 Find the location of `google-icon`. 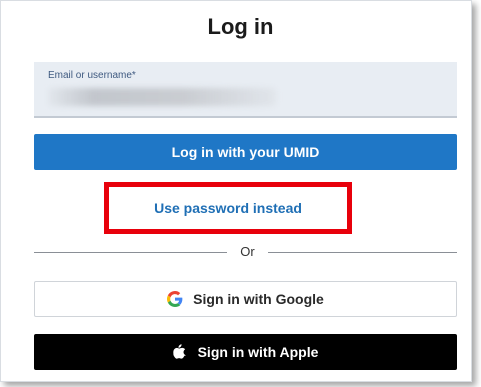

google-icon is located at coordinates (175, 299).